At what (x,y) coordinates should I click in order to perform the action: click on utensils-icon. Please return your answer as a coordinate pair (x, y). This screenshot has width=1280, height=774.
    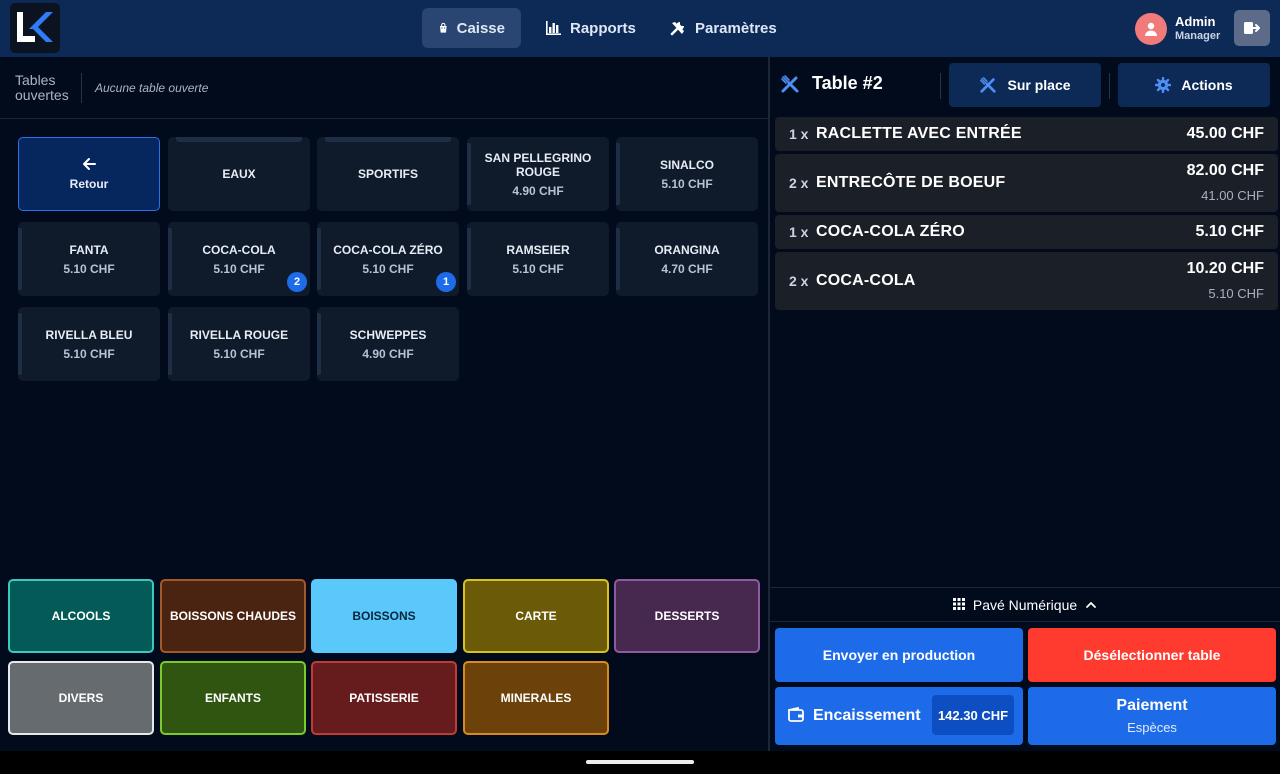
    Looking at the image, I should click on (790, 83).